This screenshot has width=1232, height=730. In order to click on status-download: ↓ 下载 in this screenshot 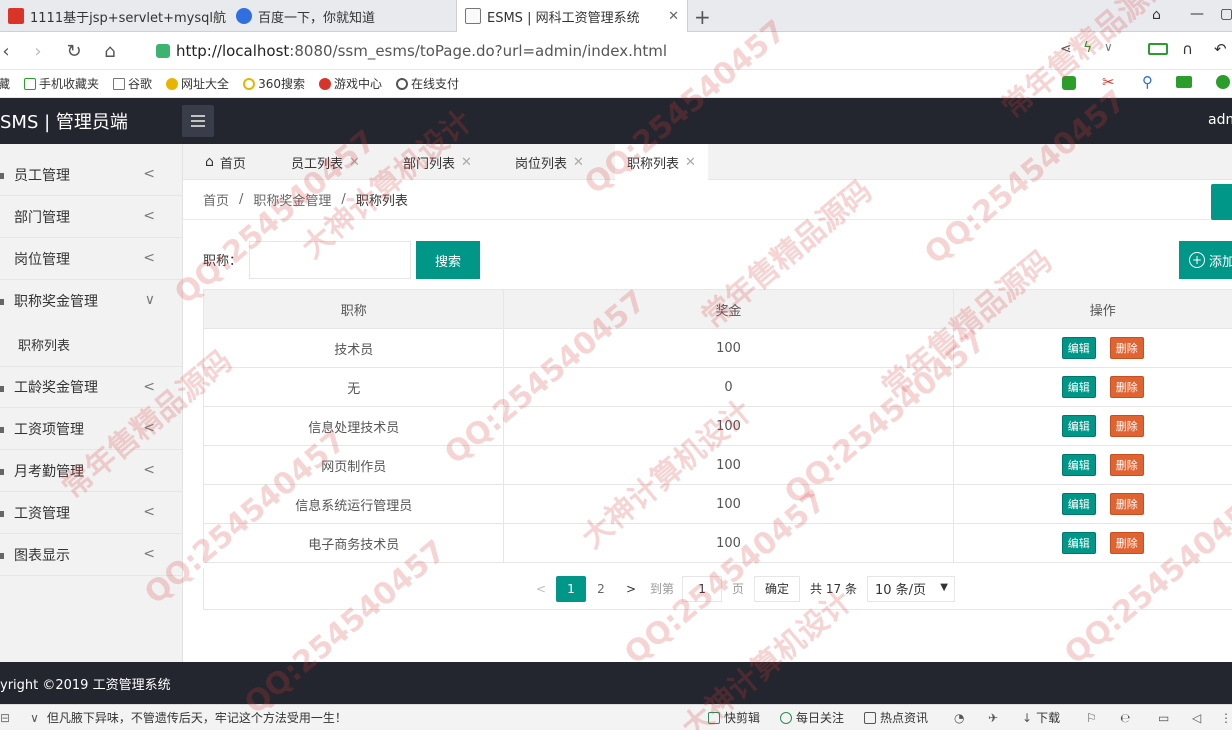, I will do `click(1041, 717)`.